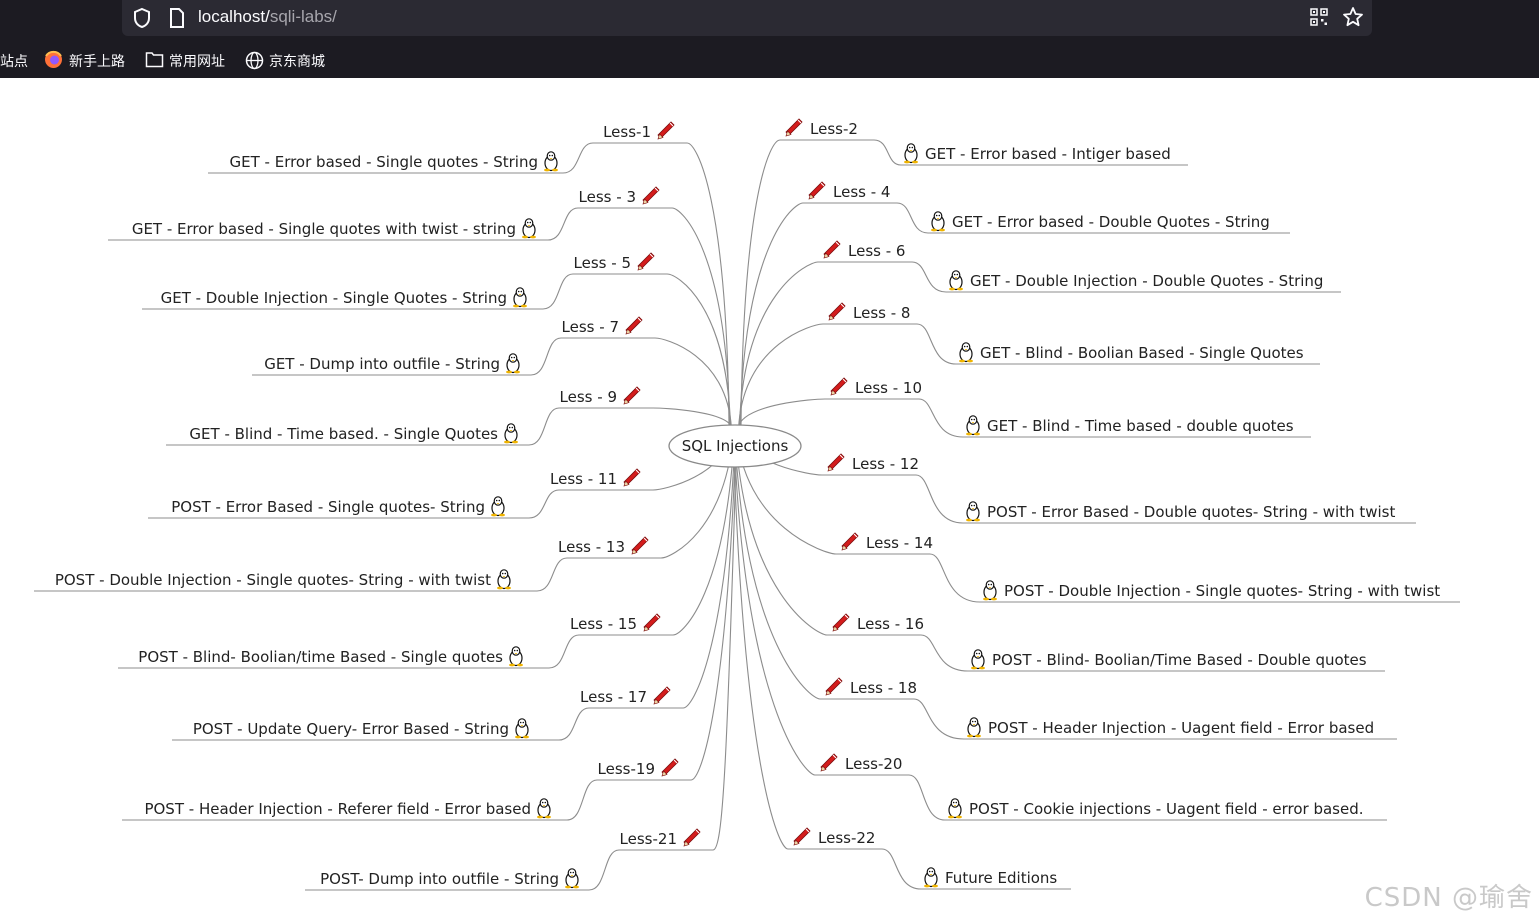  I want to click on firefox-icon, so click(53, 59).